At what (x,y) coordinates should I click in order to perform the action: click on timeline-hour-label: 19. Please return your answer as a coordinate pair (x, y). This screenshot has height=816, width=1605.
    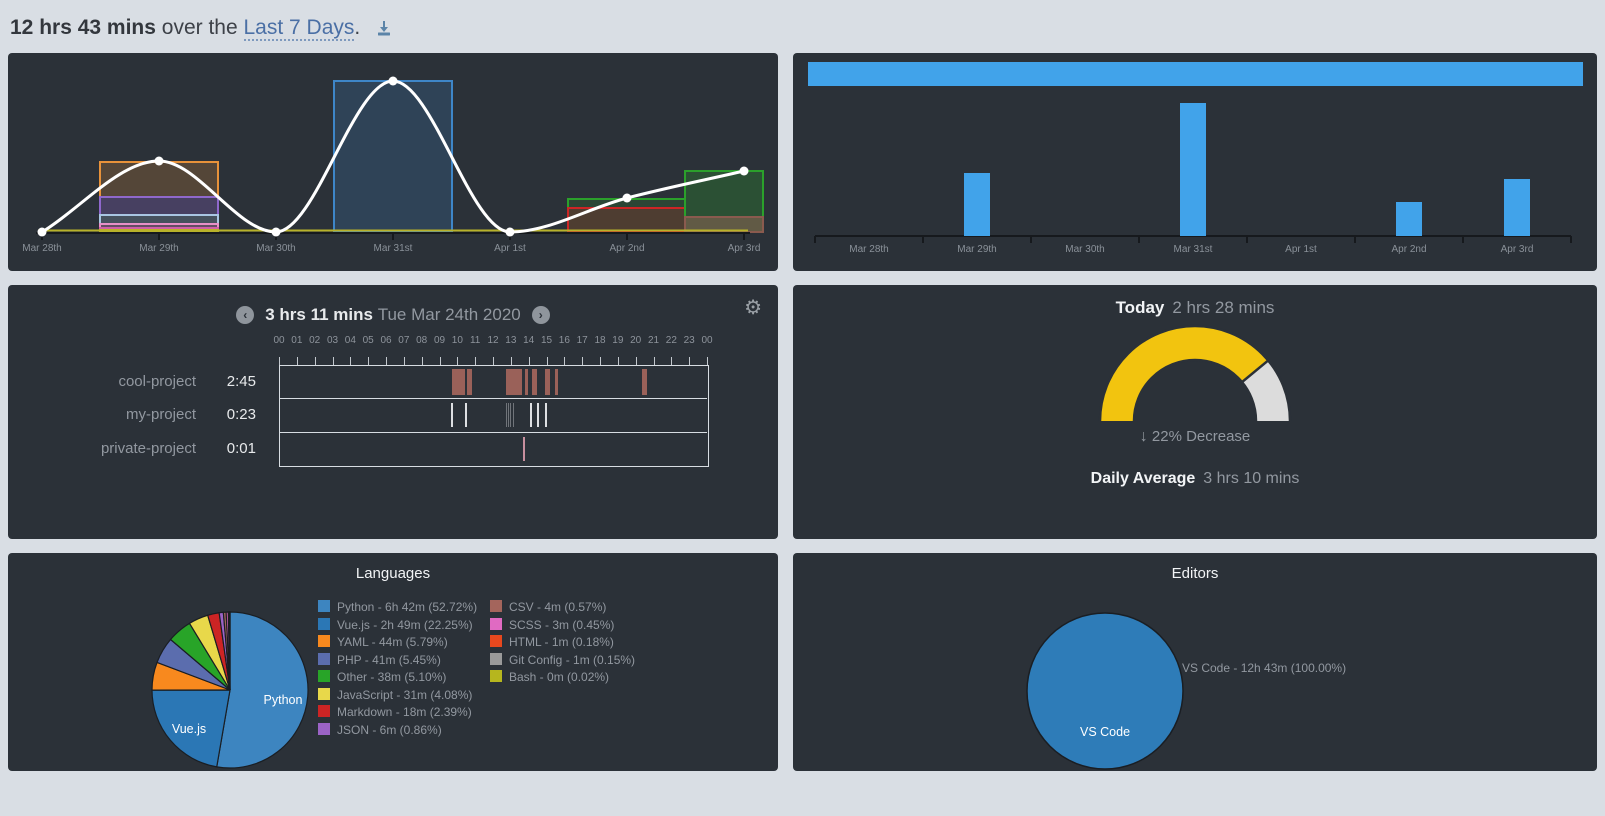
    Looking at the image, I should click on (618, 340).